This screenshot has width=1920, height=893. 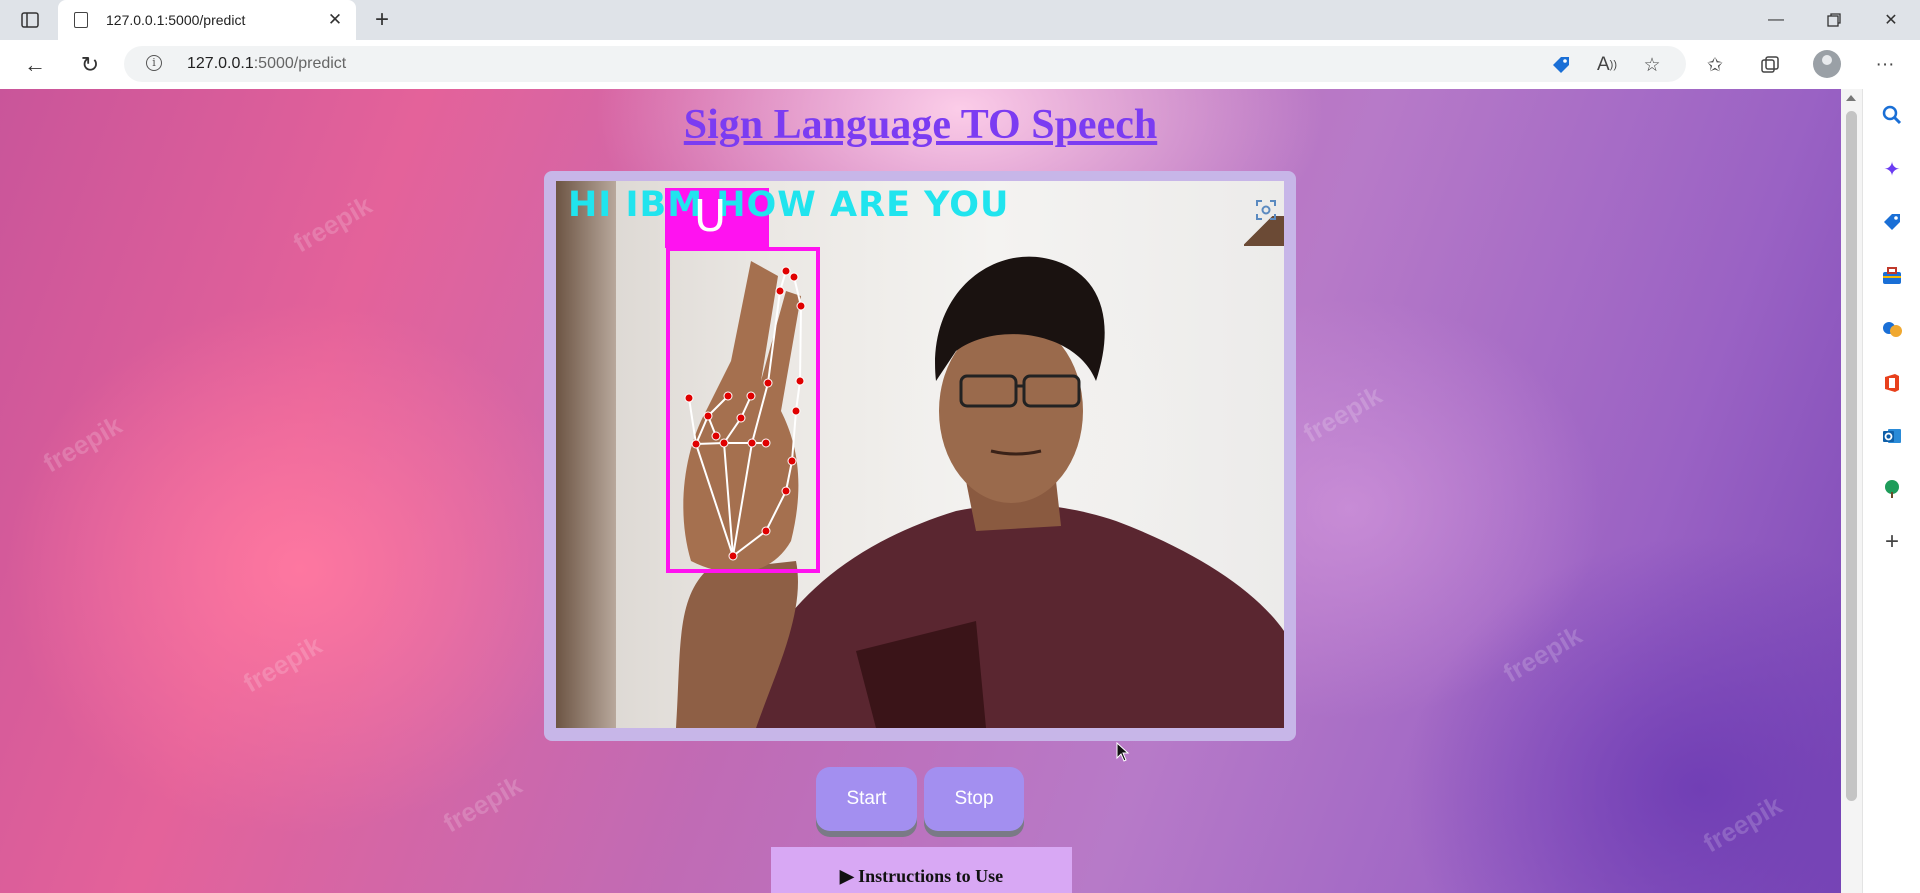 What do you see at coordinates (1892, 169) in the screenshot?
I see `copilot-icon: ✦` at bounding box center [1892, 169].